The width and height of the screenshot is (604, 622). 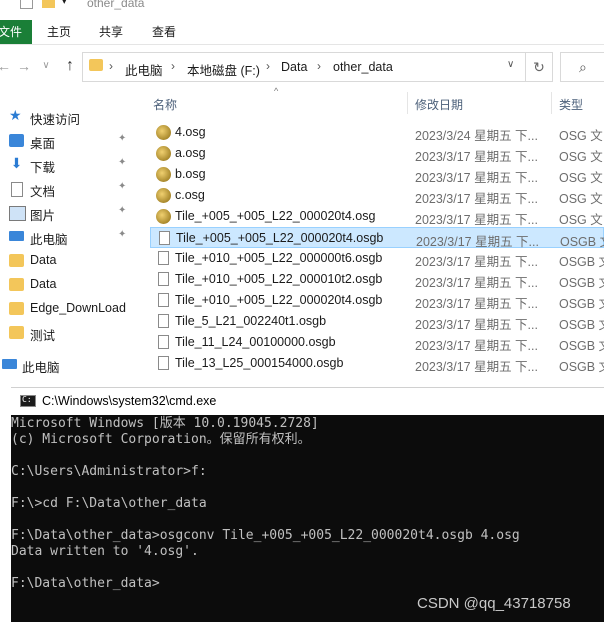 I want to click on console-line: Microsoft Windows [版本 10.0.19045.2728], so click(x=165, y=423).